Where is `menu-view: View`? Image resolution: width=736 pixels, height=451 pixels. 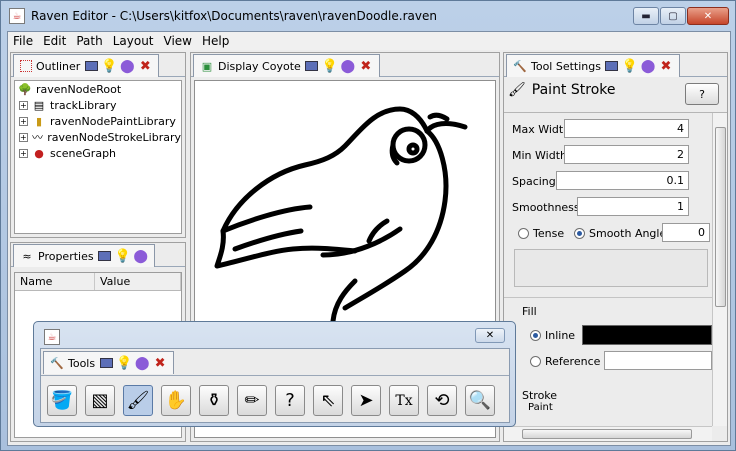
menu-view: View is located at coordinates (178, 41).